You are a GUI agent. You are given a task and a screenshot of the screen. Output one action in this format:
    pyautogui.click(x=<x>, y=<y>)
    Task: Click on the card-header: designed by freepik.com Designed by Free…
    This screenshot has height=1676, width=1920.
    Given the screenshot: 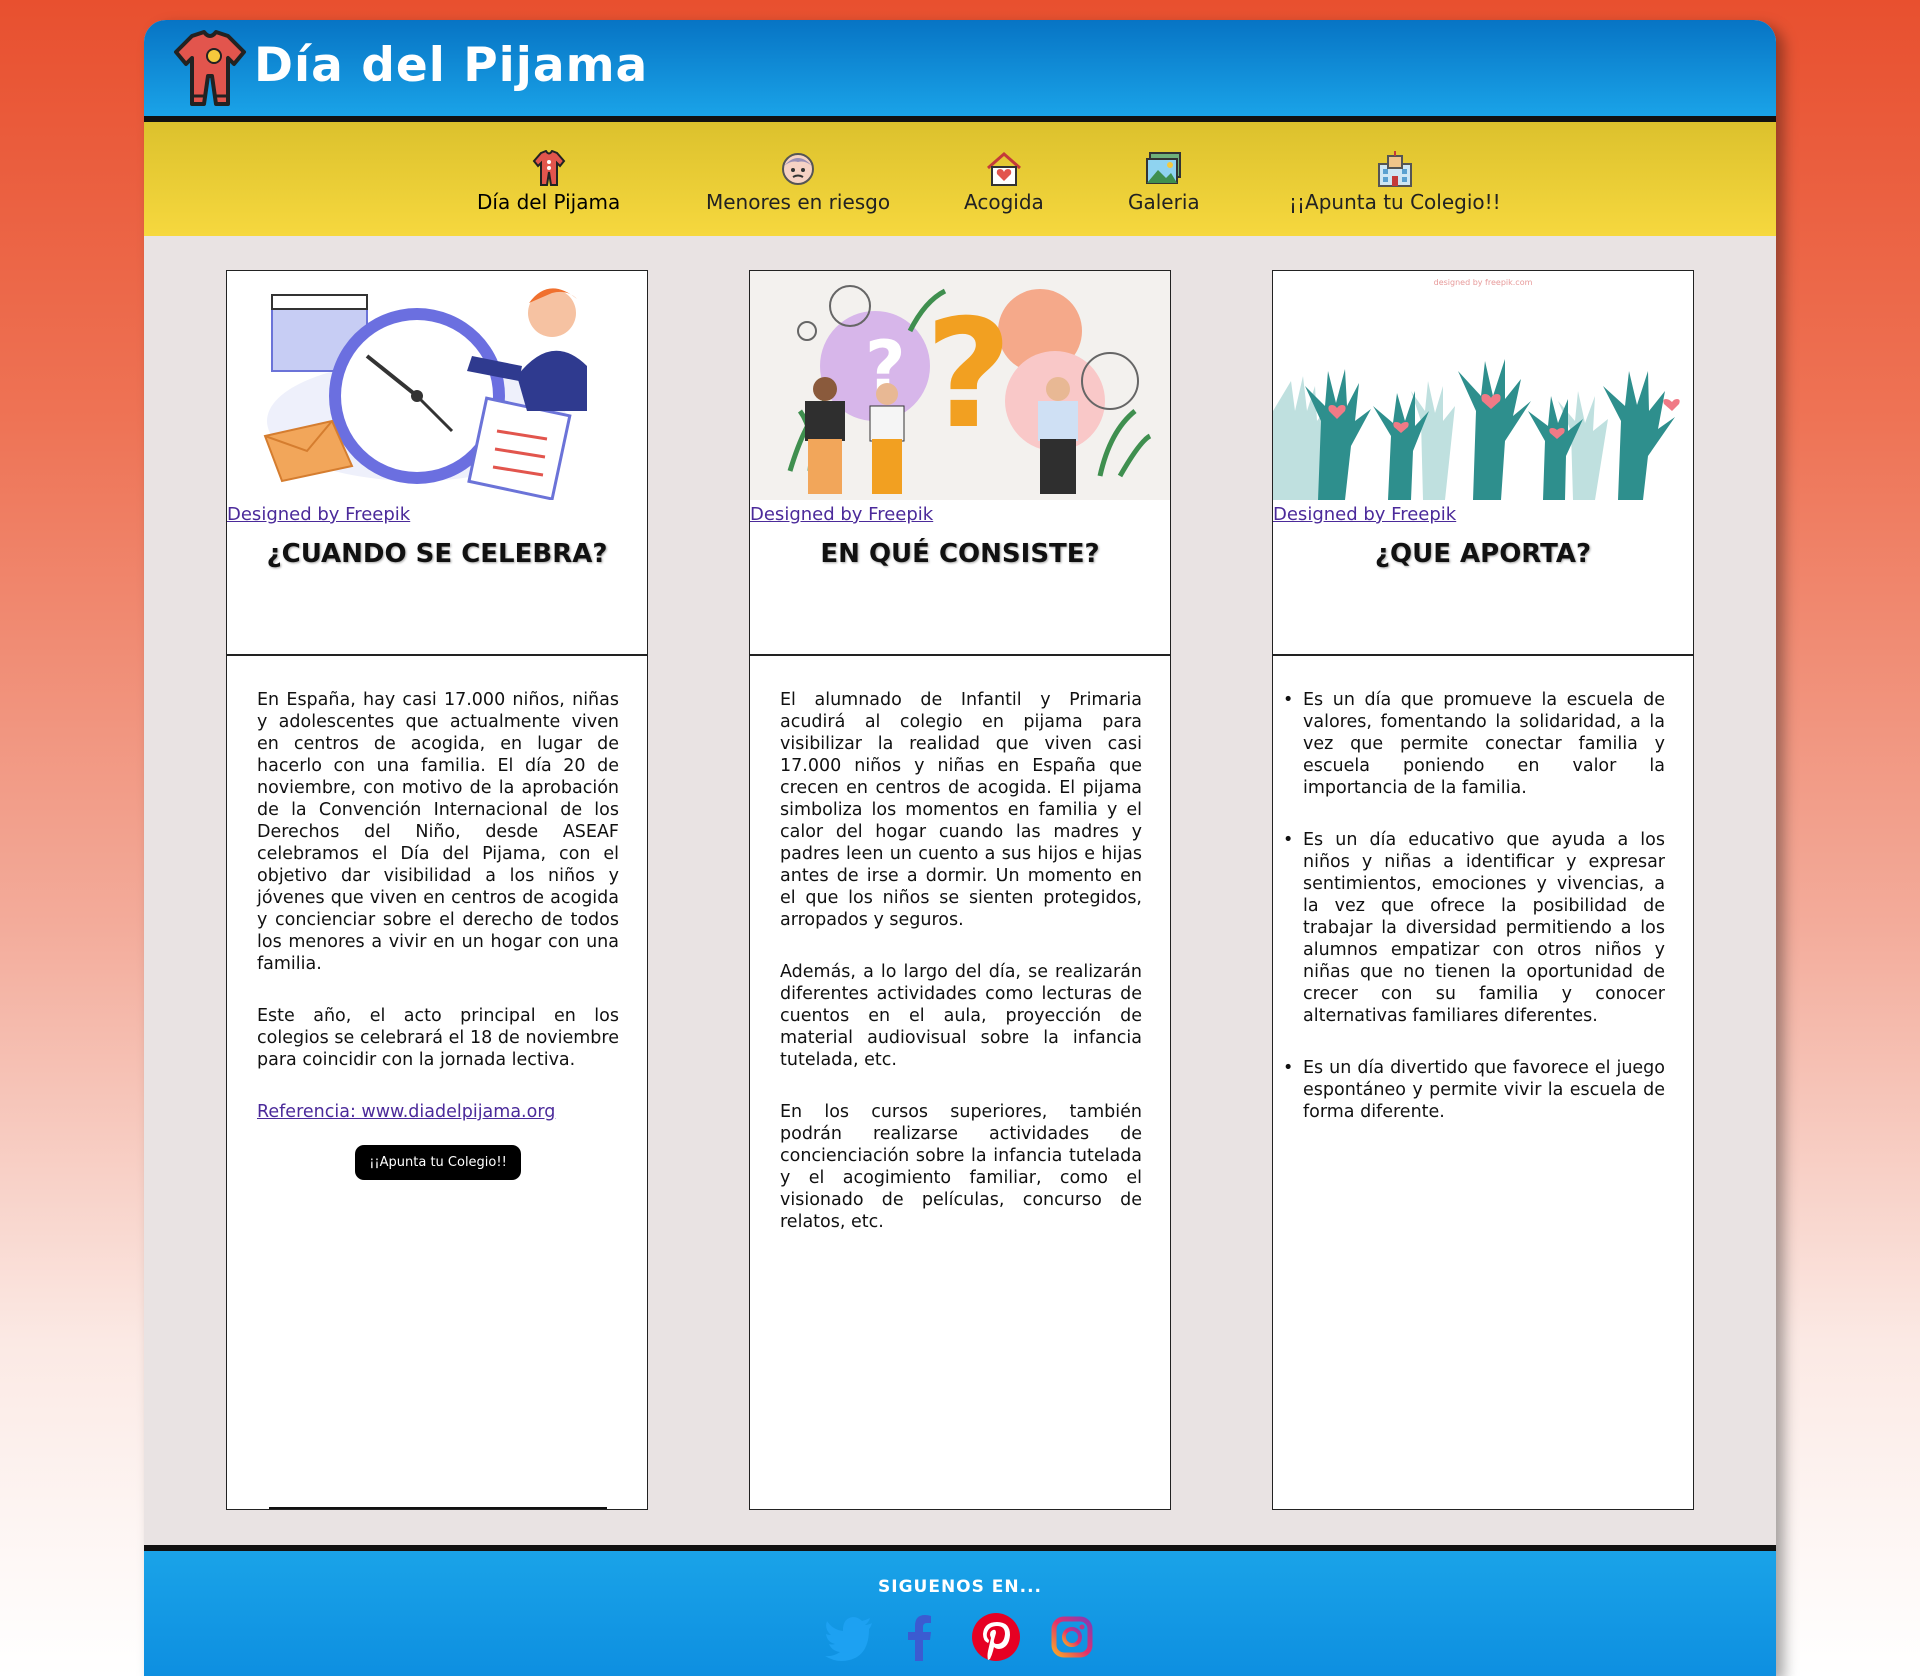 What is the action you would take?
    pyautogui.click(x=1483, y=463)
    